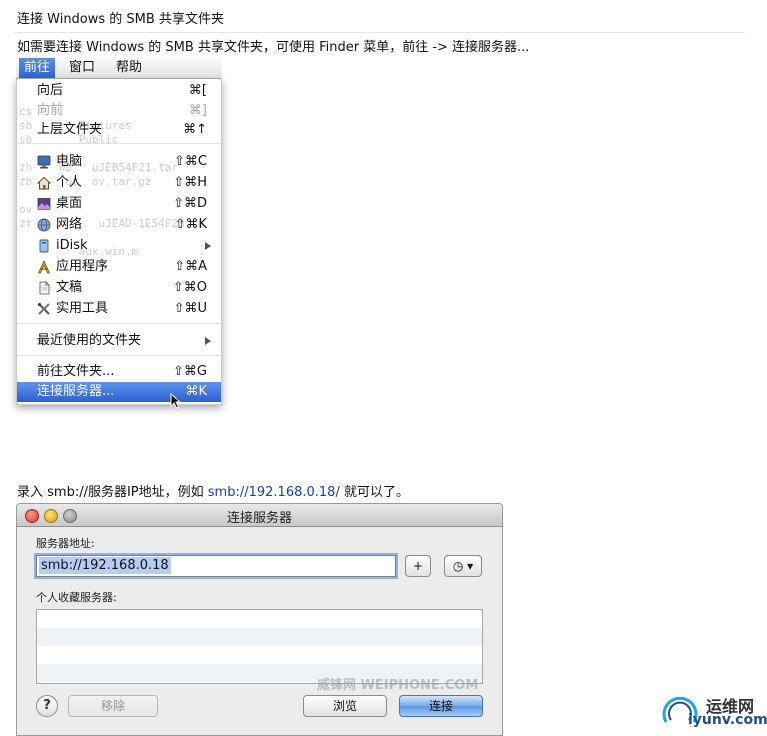 This screenshot has height=736, width=767. What do you see at coordinates (50, 110) in the screenshot?
I see `menu-item-label: 向前` at bounding box center [50, 110].